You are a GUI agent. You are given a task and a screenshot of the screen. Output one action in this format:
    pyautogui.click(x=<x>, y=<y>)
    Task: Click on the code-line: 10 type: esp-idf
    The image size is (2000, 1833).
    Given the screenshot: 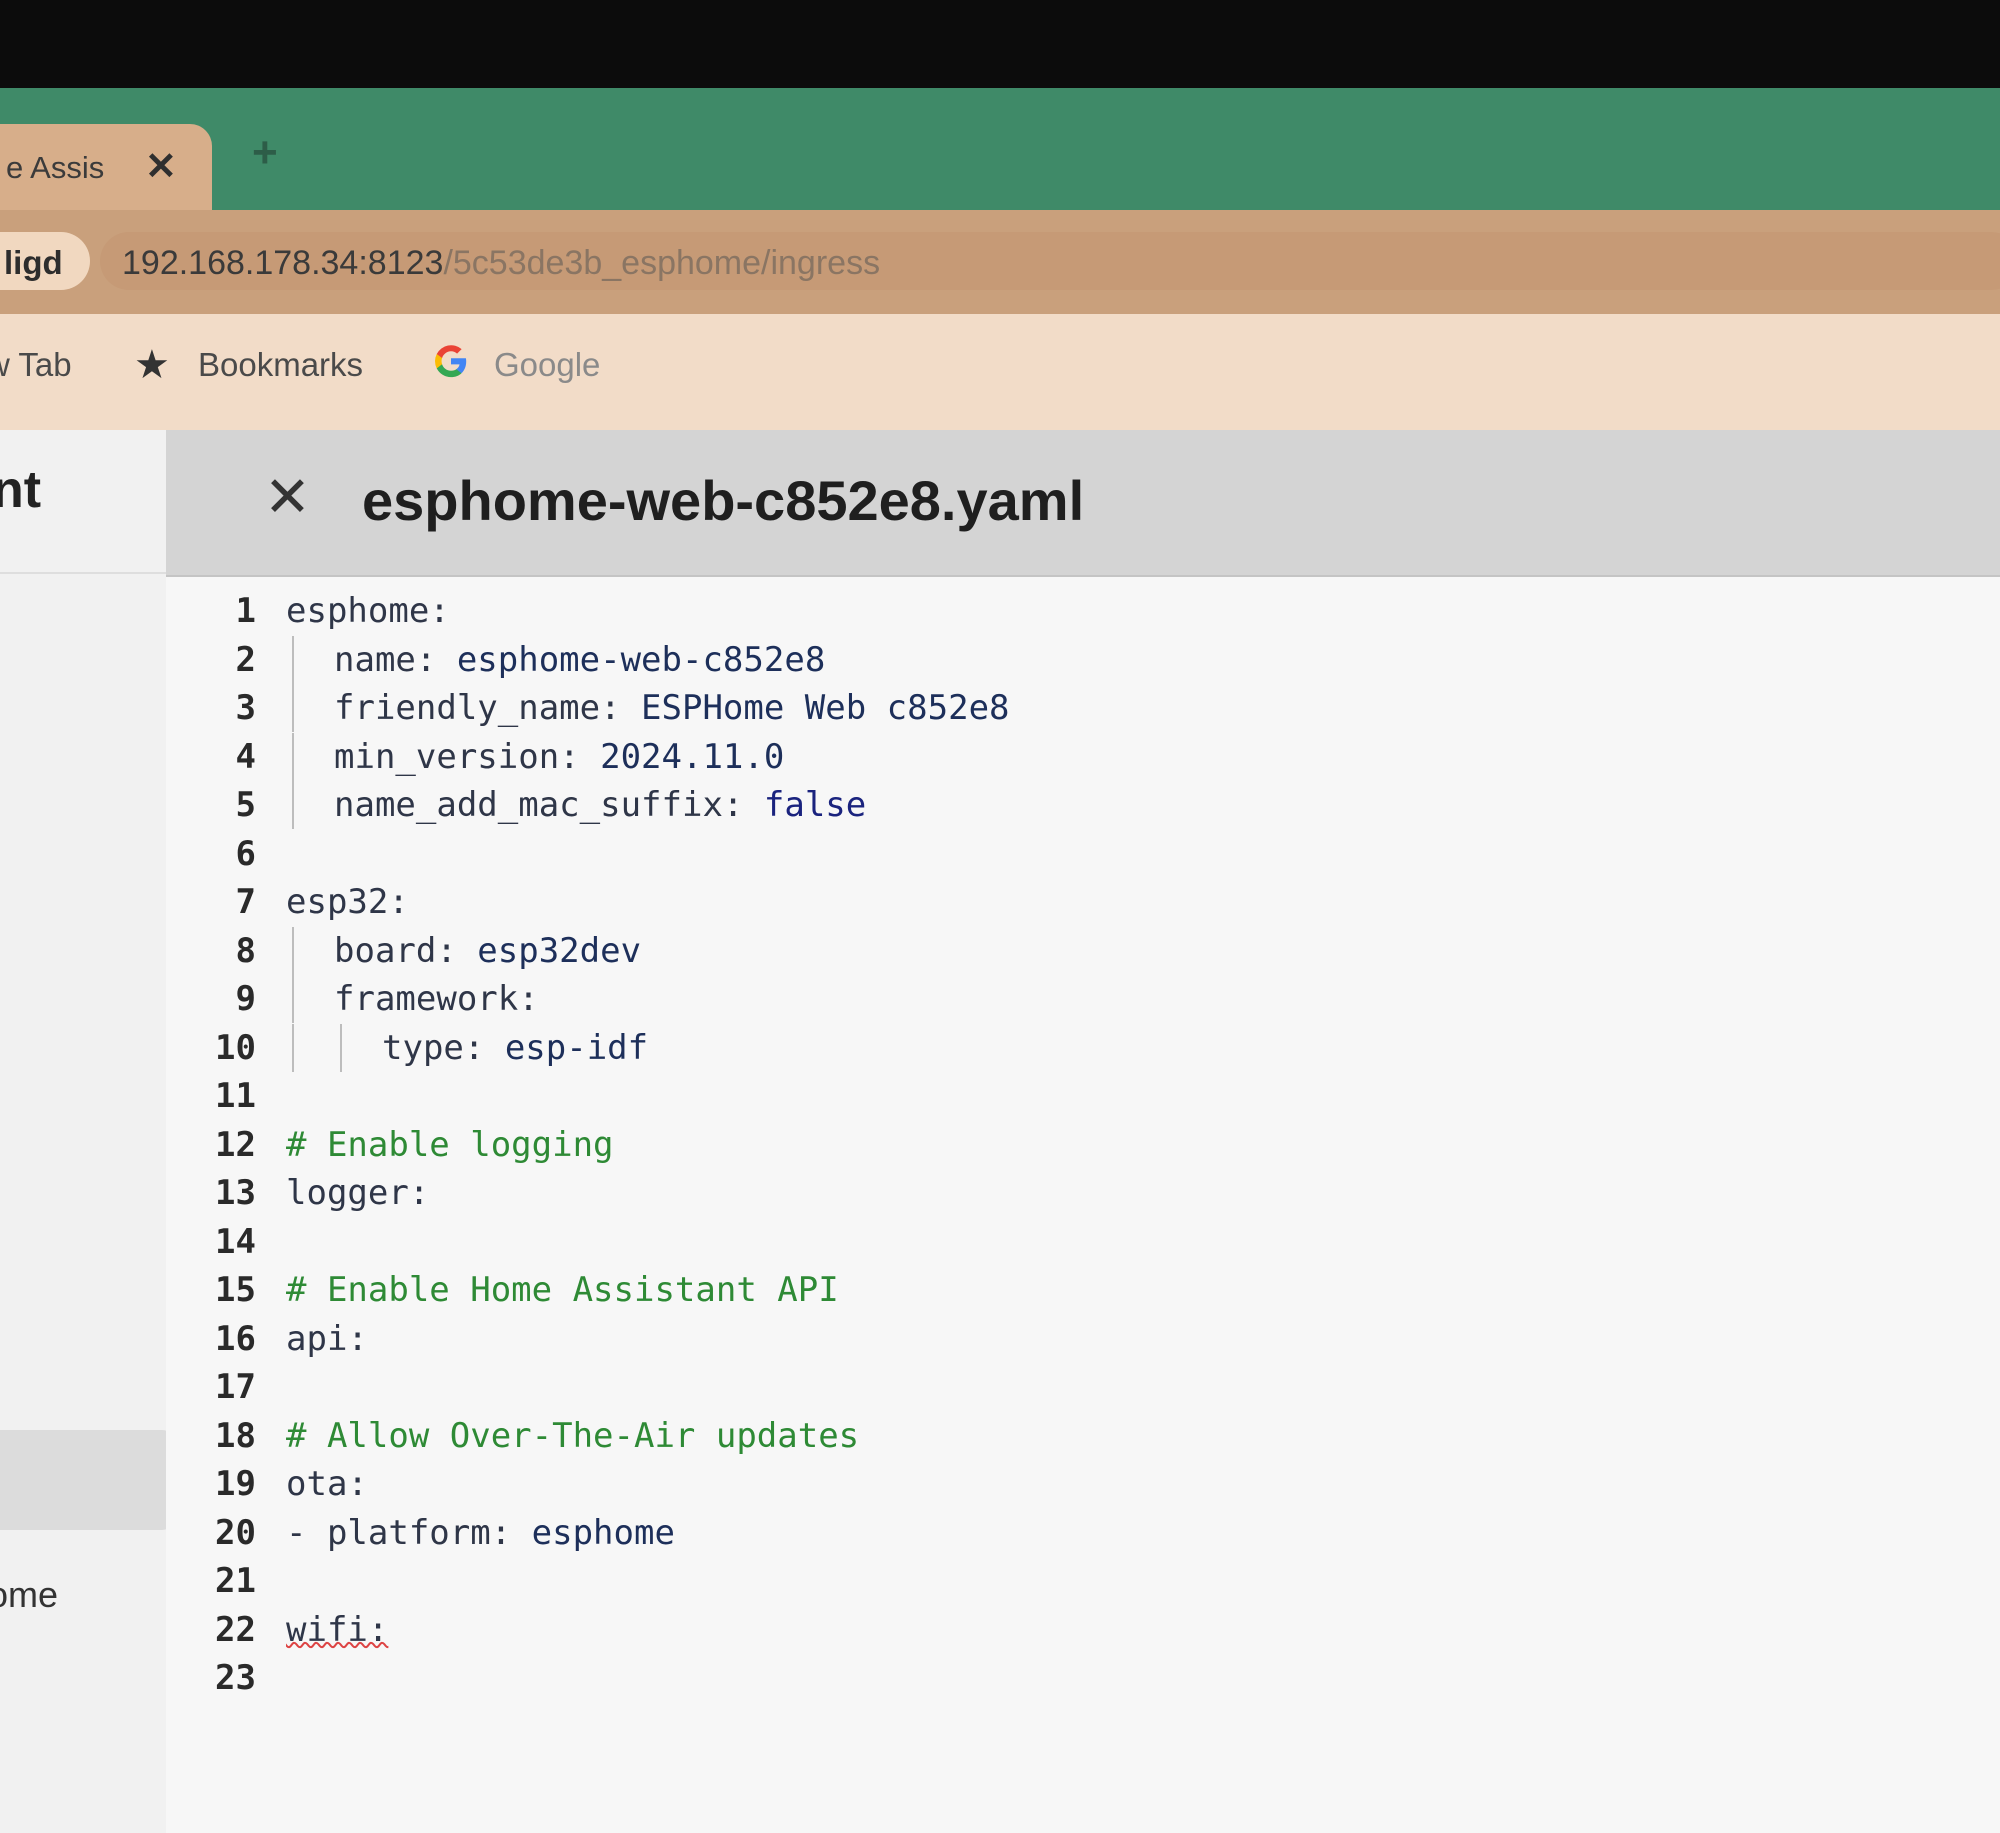 What is the action you would take?
    pyautogui.click(x=1083, y=1047)
    